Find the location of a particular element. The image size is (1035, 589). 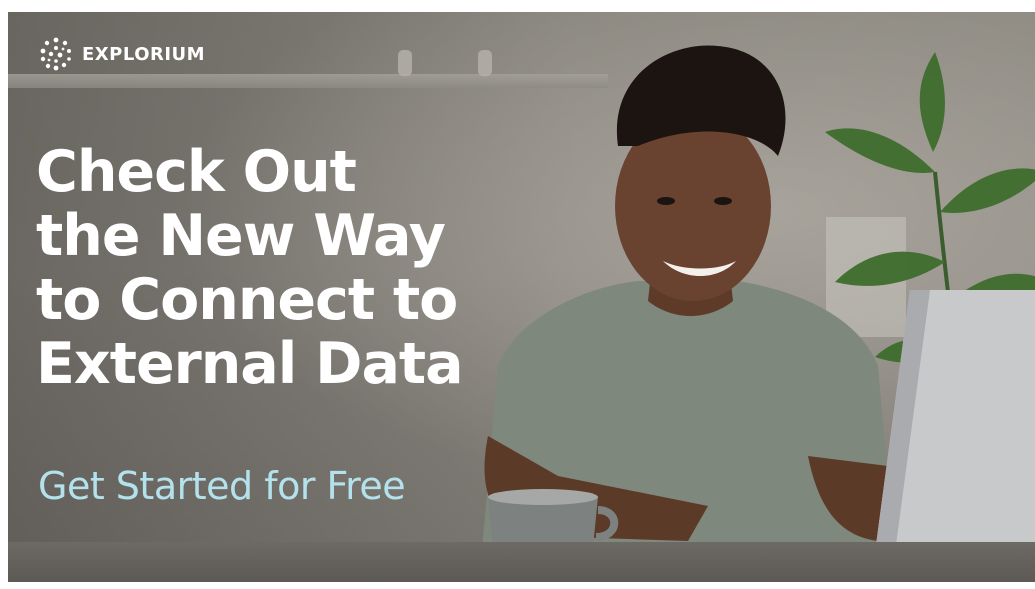

laptop-image is located at coordinates (953, 436).